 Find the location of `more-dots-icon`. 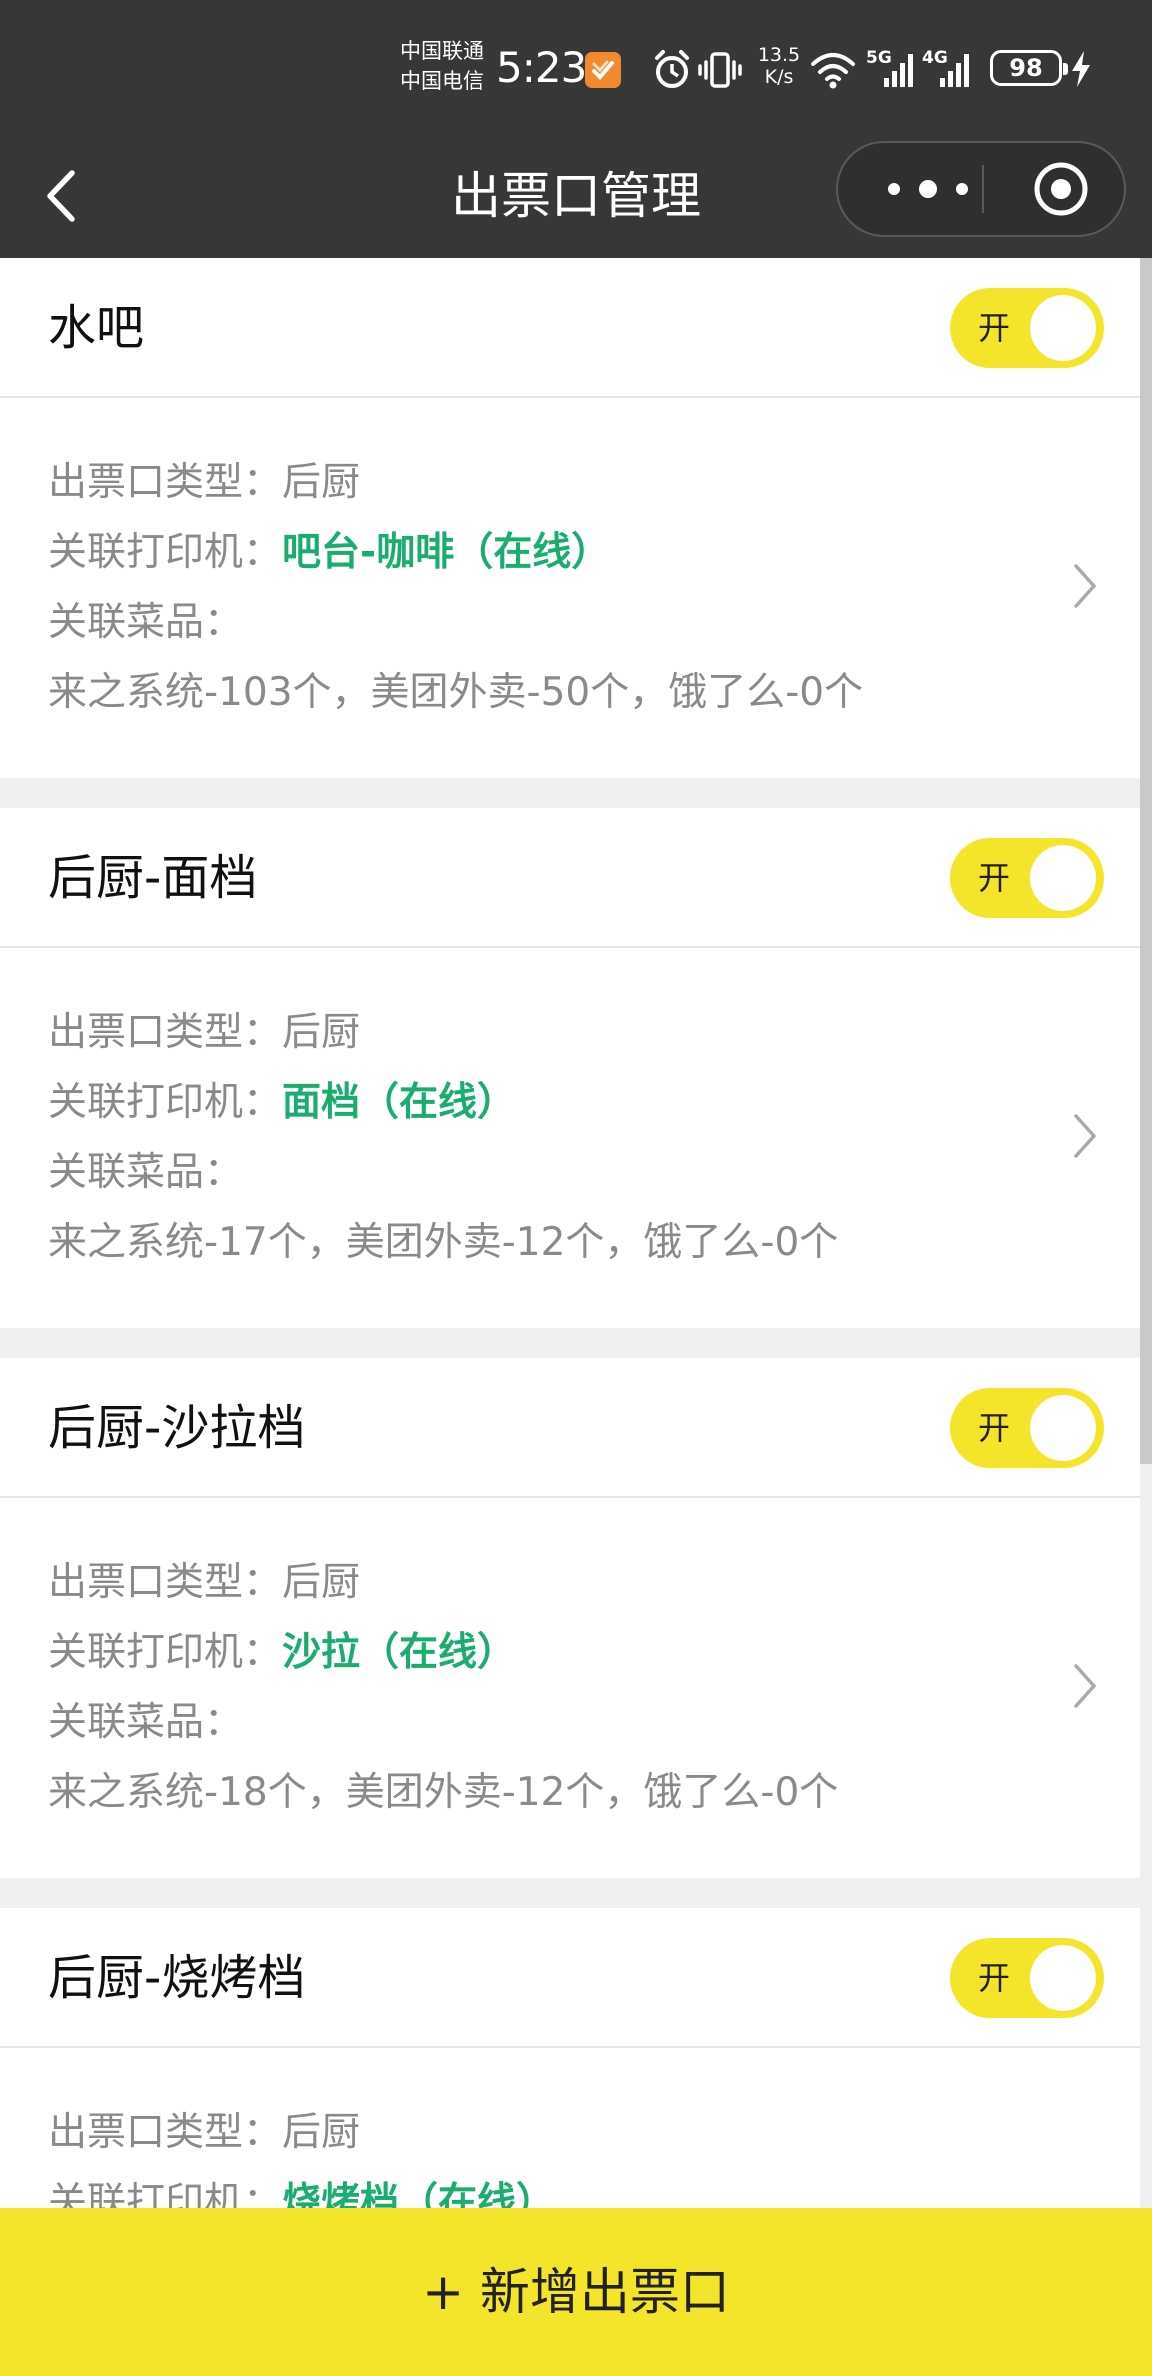

more-dots-icon is located at coordinates (928, 189).